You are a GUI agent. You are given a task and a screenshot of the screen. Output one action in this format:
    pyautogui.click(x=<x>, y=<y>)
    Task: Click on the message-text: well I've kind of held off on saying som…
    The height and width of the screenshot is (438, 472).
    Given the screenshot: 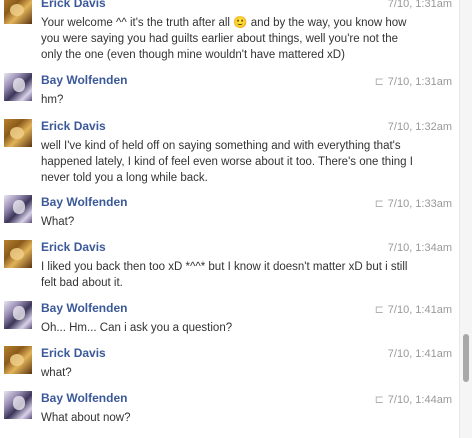 What is the action you would take?
    pyautogui.click(x=227, y=162)
    